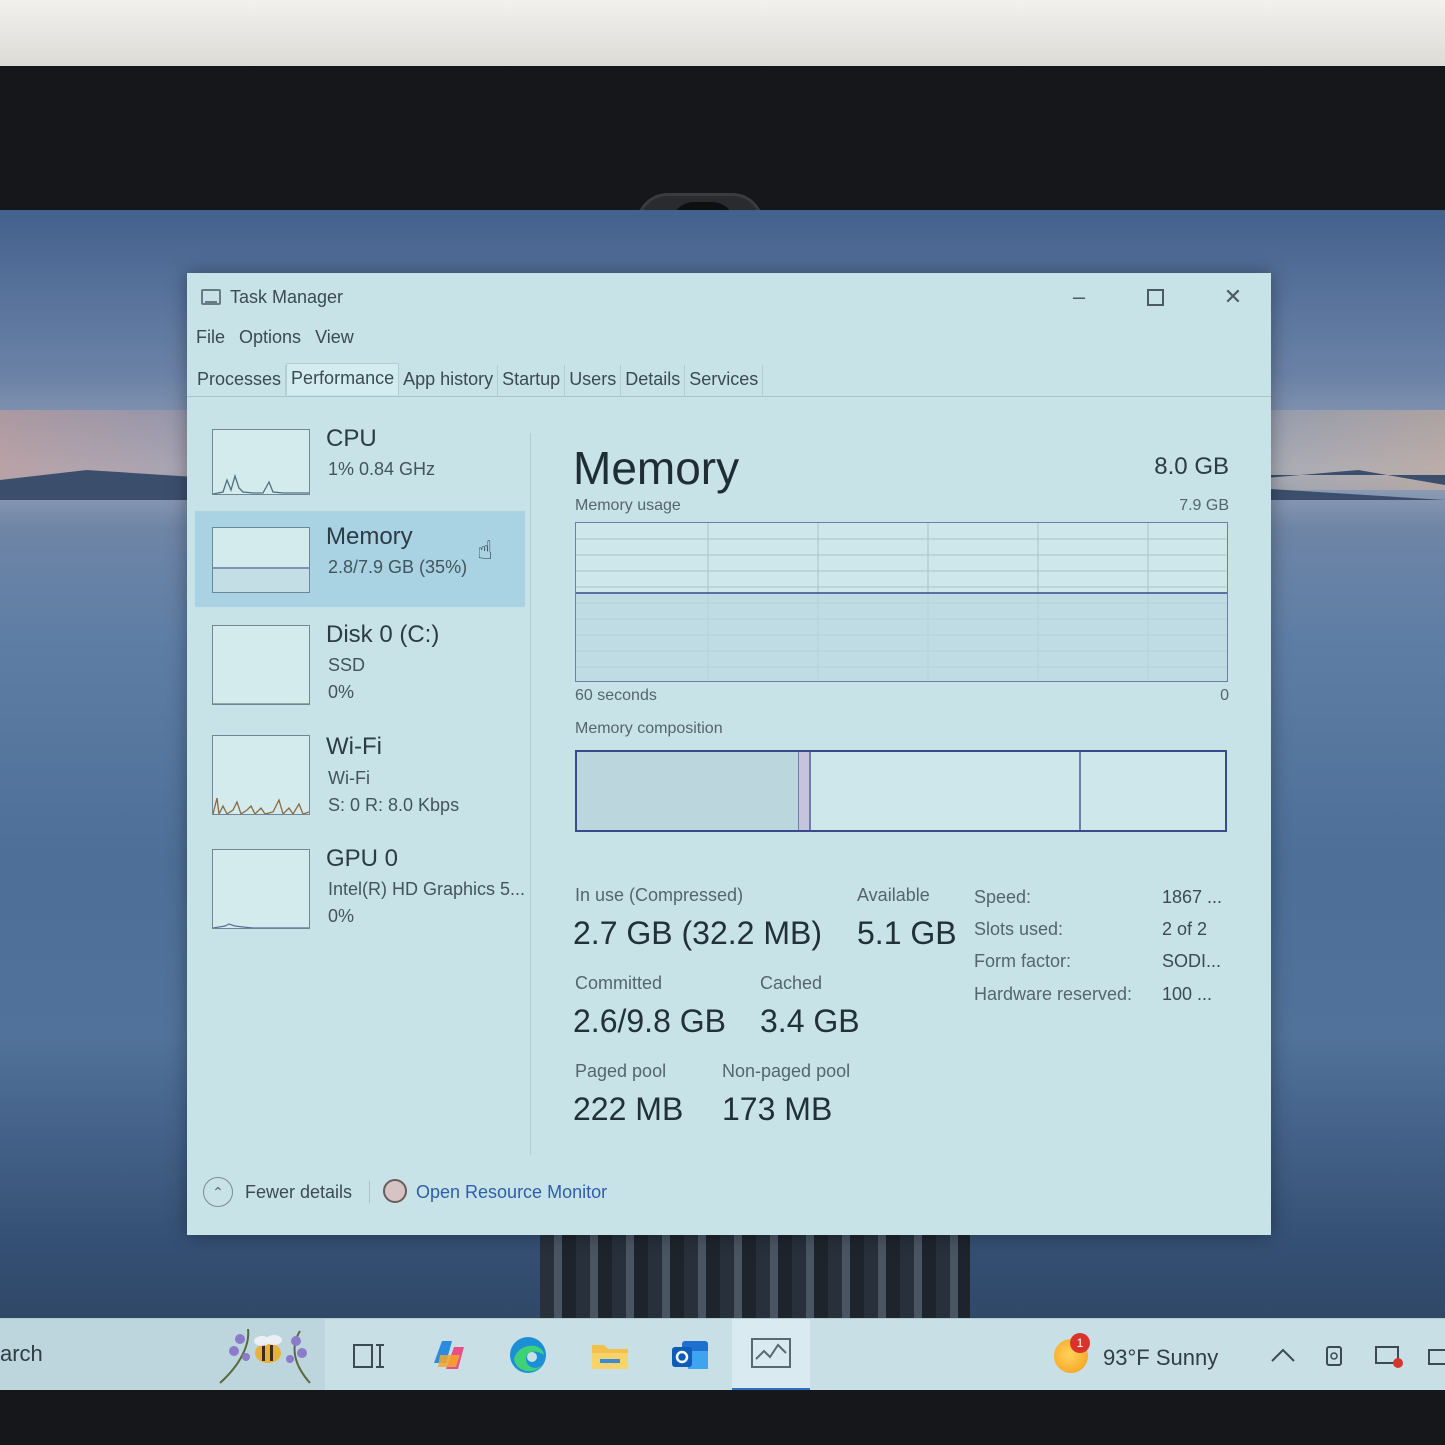  Describe the element at coordinates (1003, 897) in the screenshot. I see `prop-speed-key: Speed:` at that location.